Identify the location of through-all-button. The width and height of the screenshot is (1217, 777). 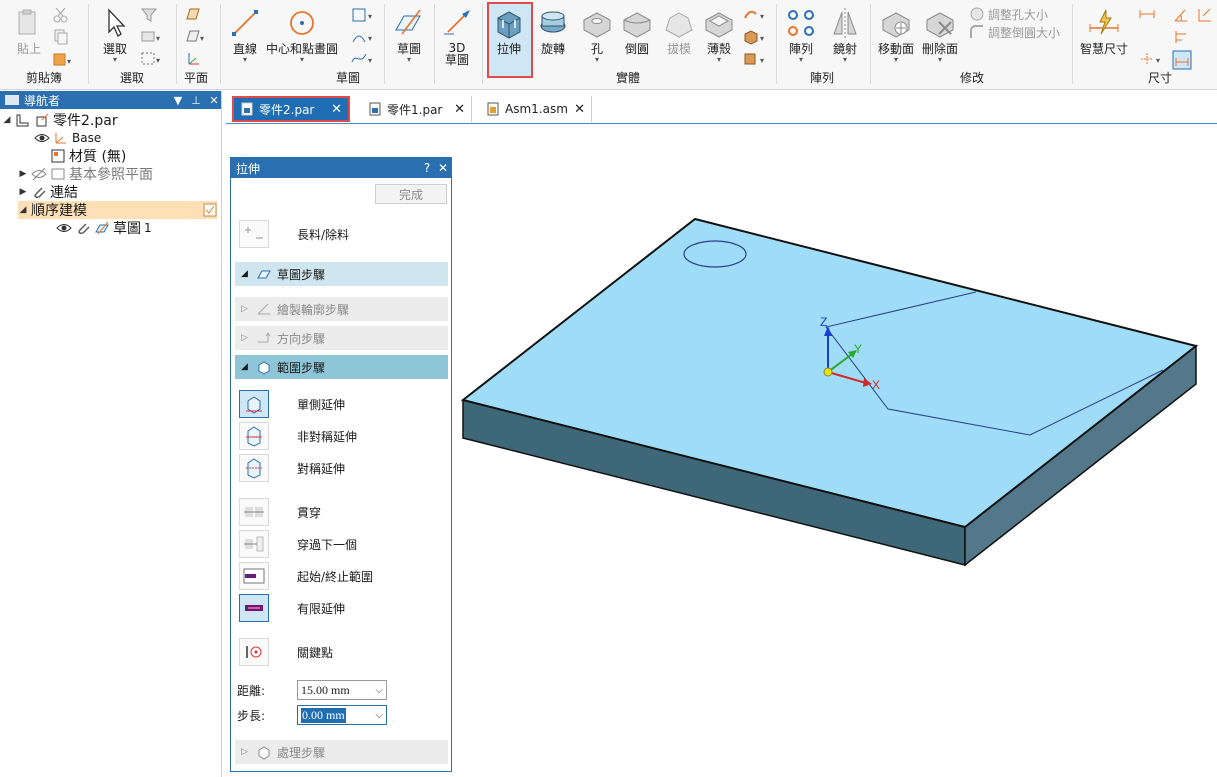
(254, 512).